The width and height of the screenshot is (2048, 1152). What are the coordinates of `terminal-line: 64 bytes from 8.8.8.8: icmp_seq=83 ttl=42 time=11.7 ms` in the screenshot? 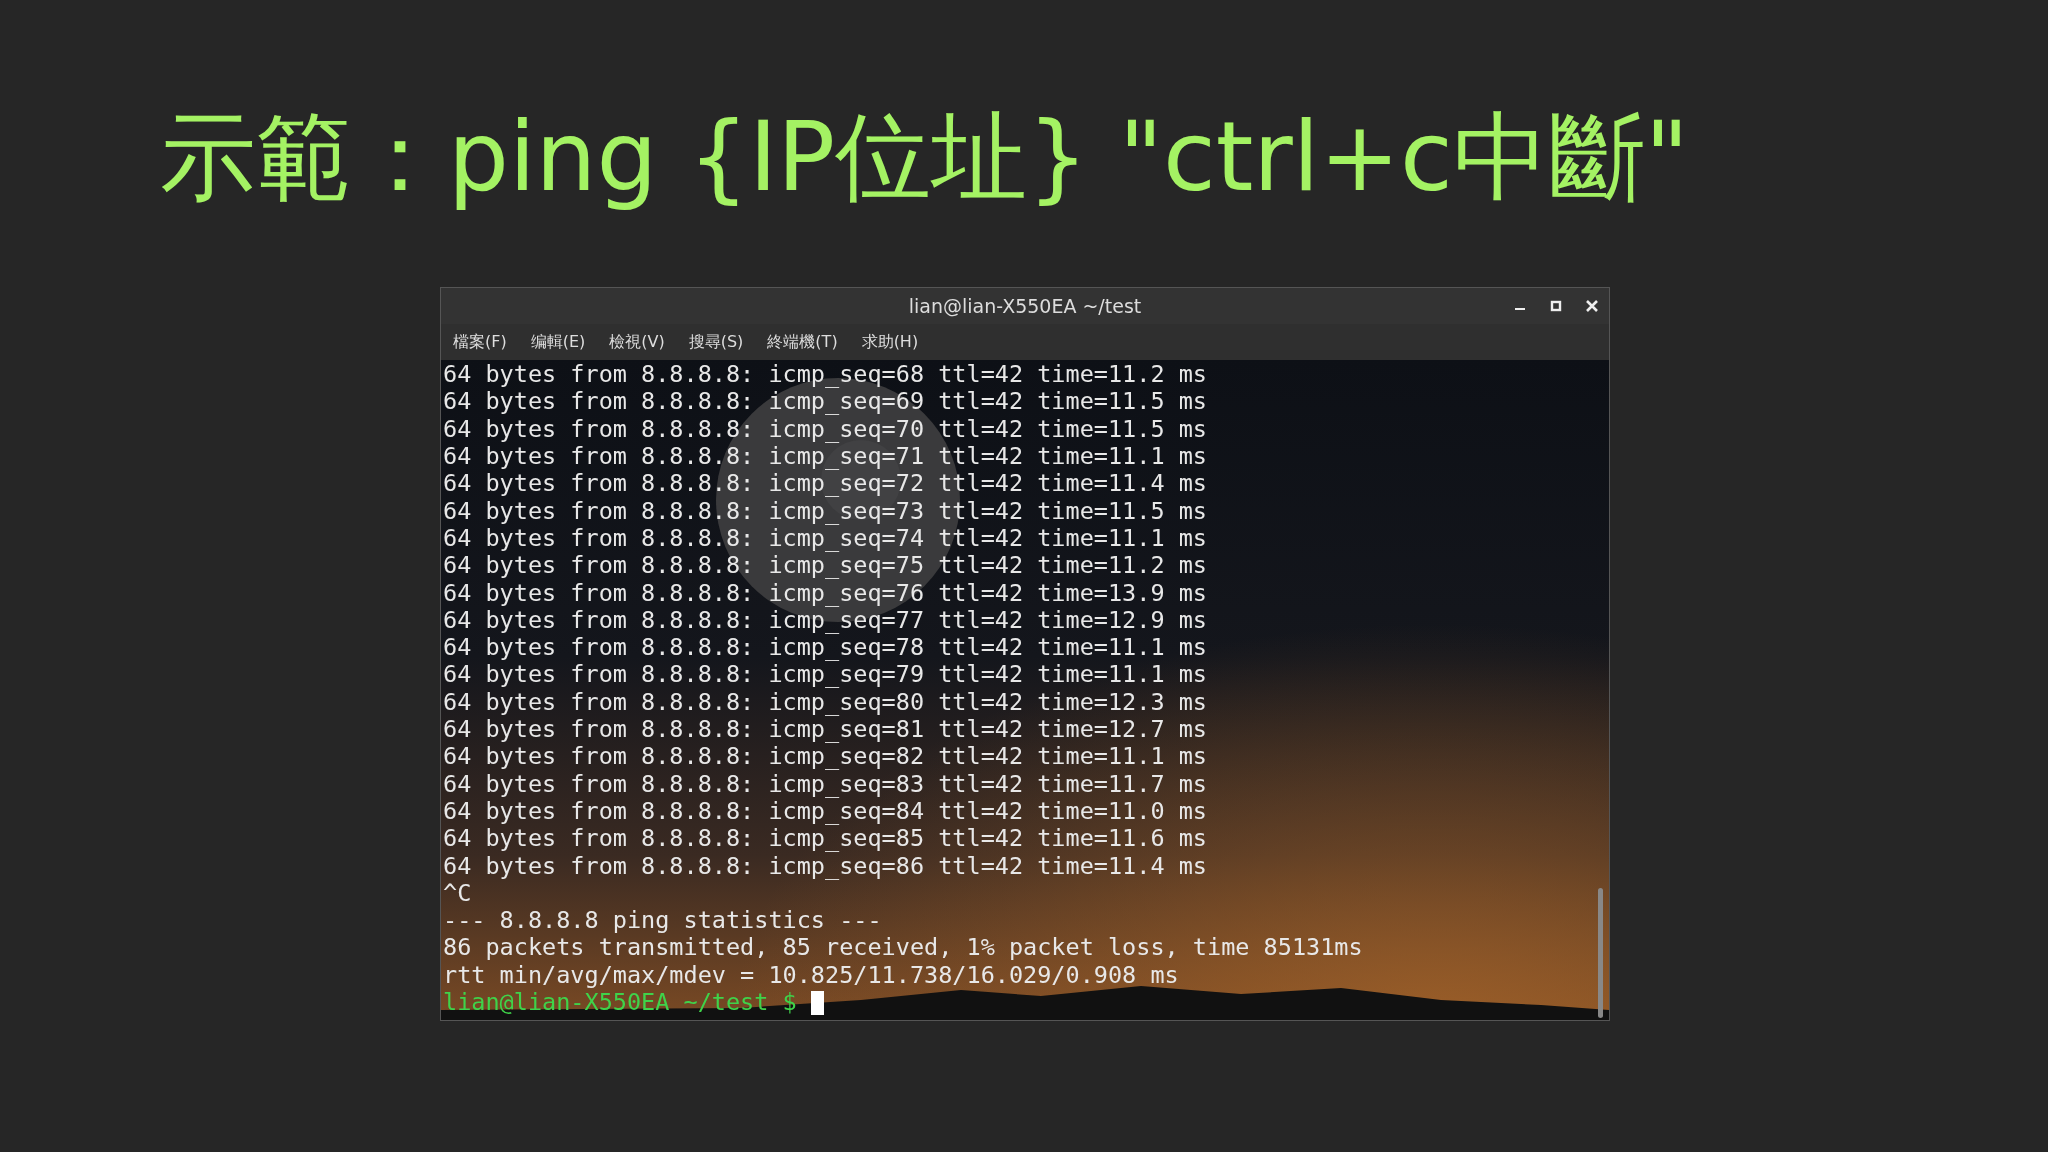 It's located at (825, 784).